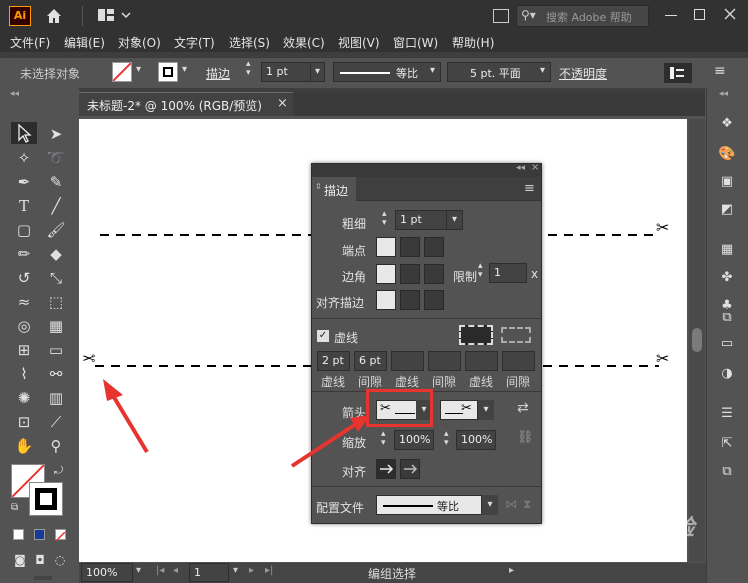  I want to click on menu-help: 帮助(H), so click(473, 42).